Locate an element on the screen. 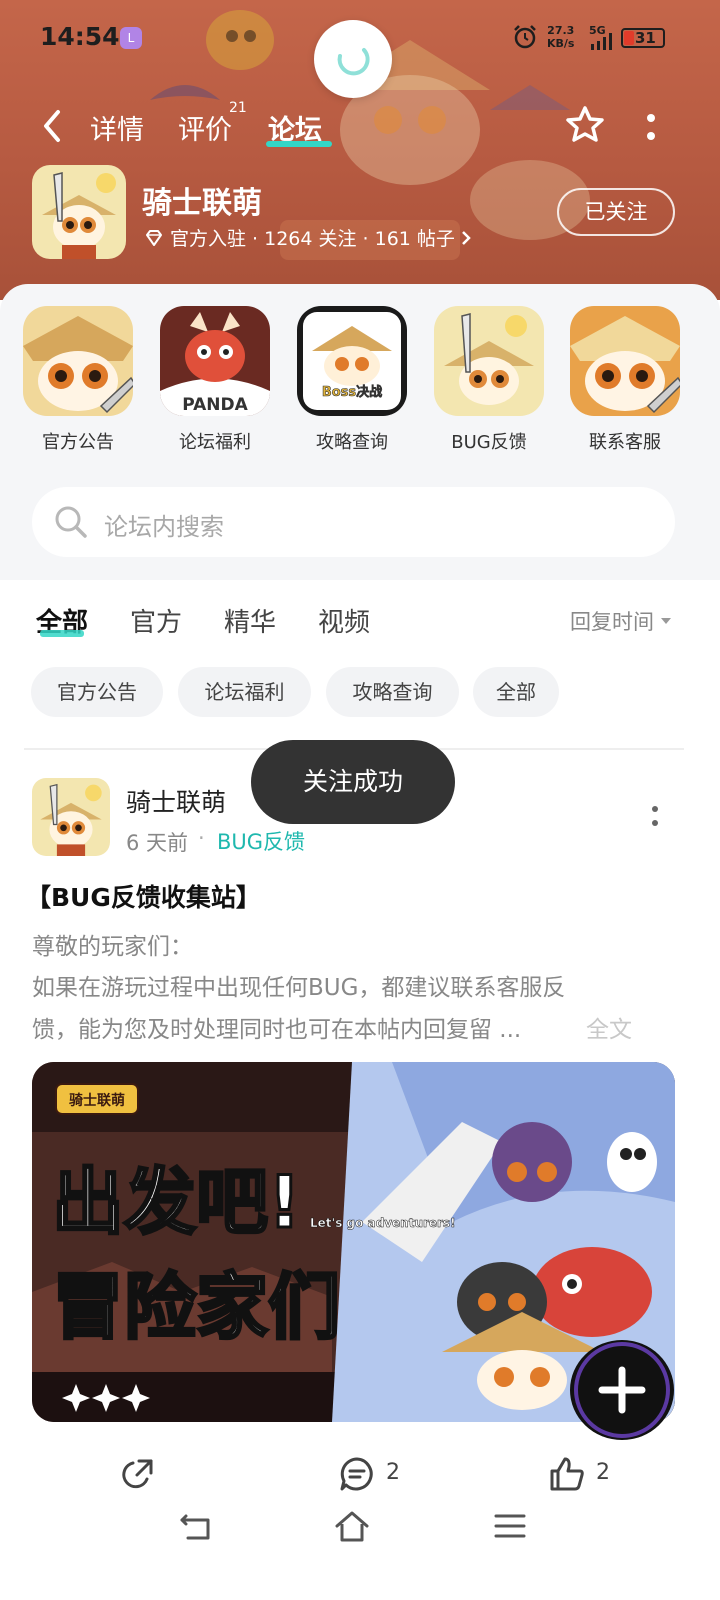 The width and height of the screenshot is (720, 1600). like-count: 2 is located at coordinates (603, 1472).